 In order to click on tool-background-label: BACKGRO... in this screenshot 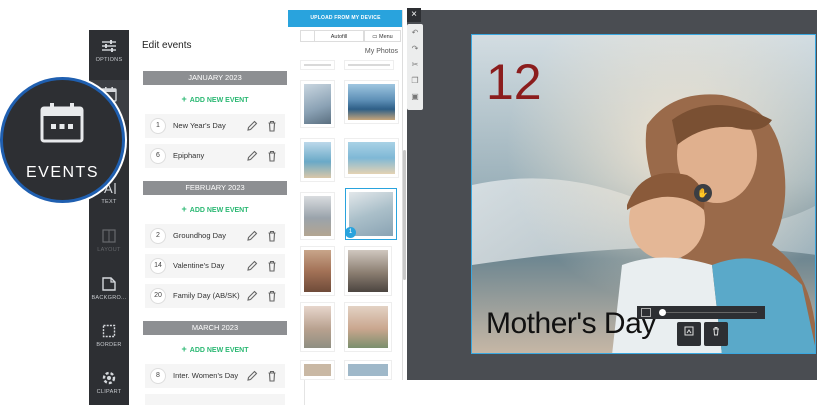, I will do `click(109, 298)`.